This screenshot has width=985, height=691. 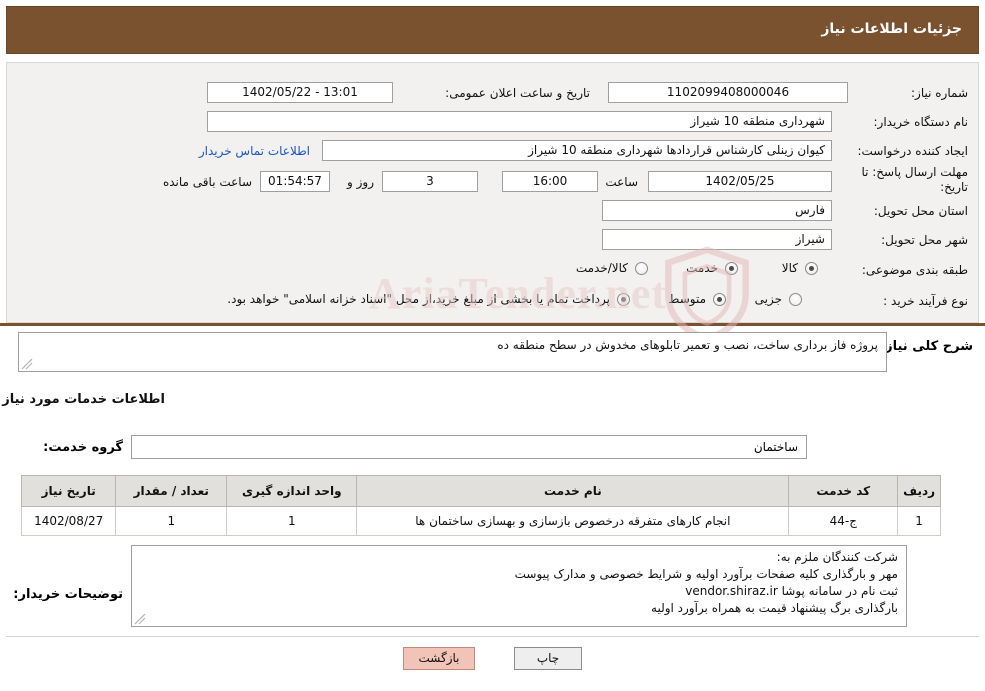 I want to click on notes-resize-grip-icon, so click(x=140, y=619).